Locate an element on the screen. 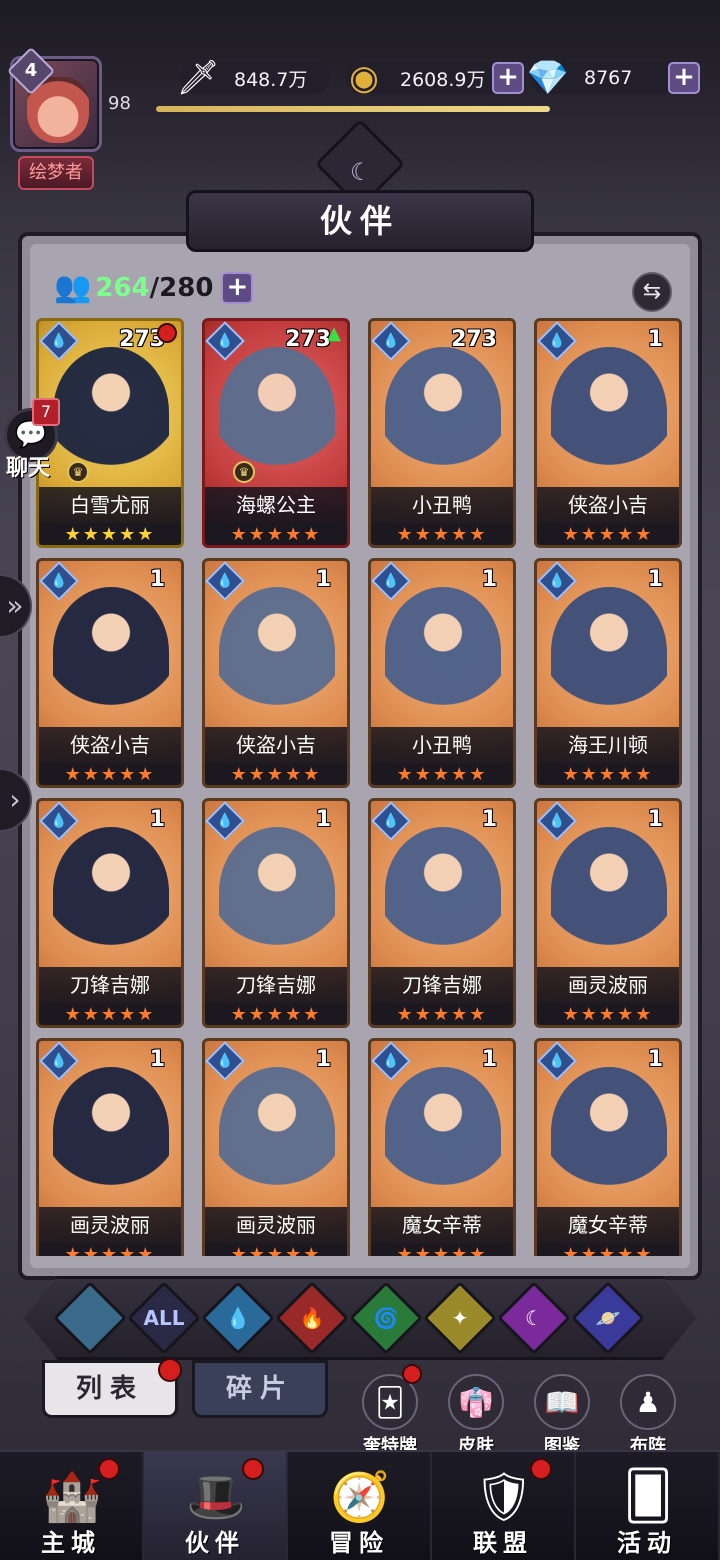 The height and width of the screenshot is (1560, 720). partner-name: 海王川顿 is located at coordinates (608, 745).